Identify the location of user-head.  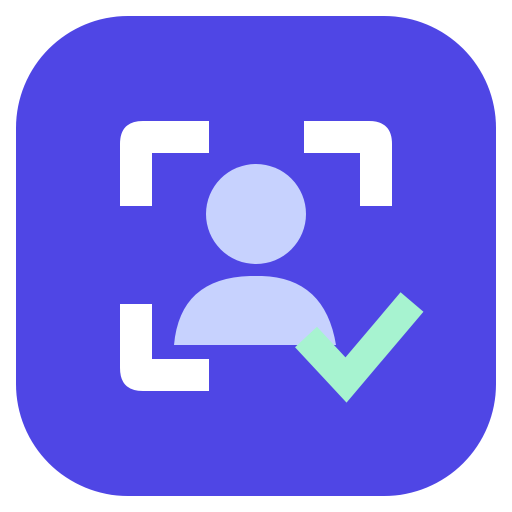
(256, 214).